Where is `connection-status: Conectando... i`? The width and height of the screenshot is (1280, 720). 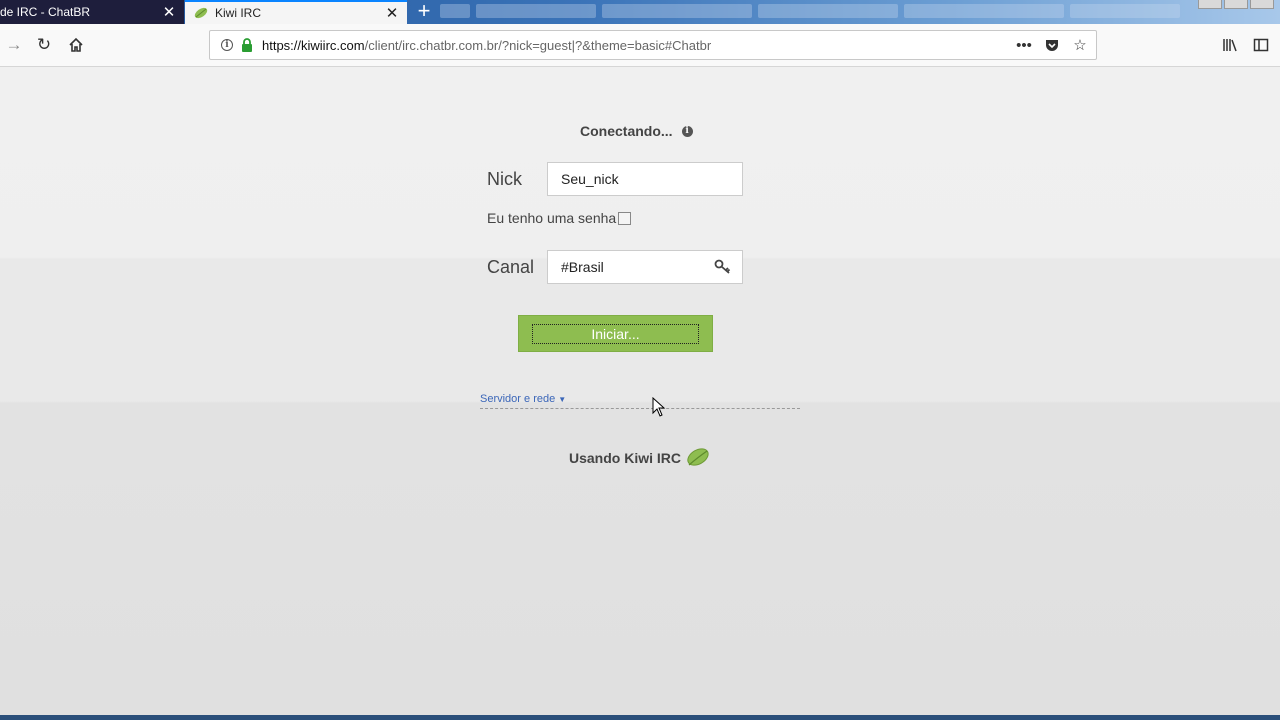 connection-status: Conectando... i is located at coordinates (636, 131).